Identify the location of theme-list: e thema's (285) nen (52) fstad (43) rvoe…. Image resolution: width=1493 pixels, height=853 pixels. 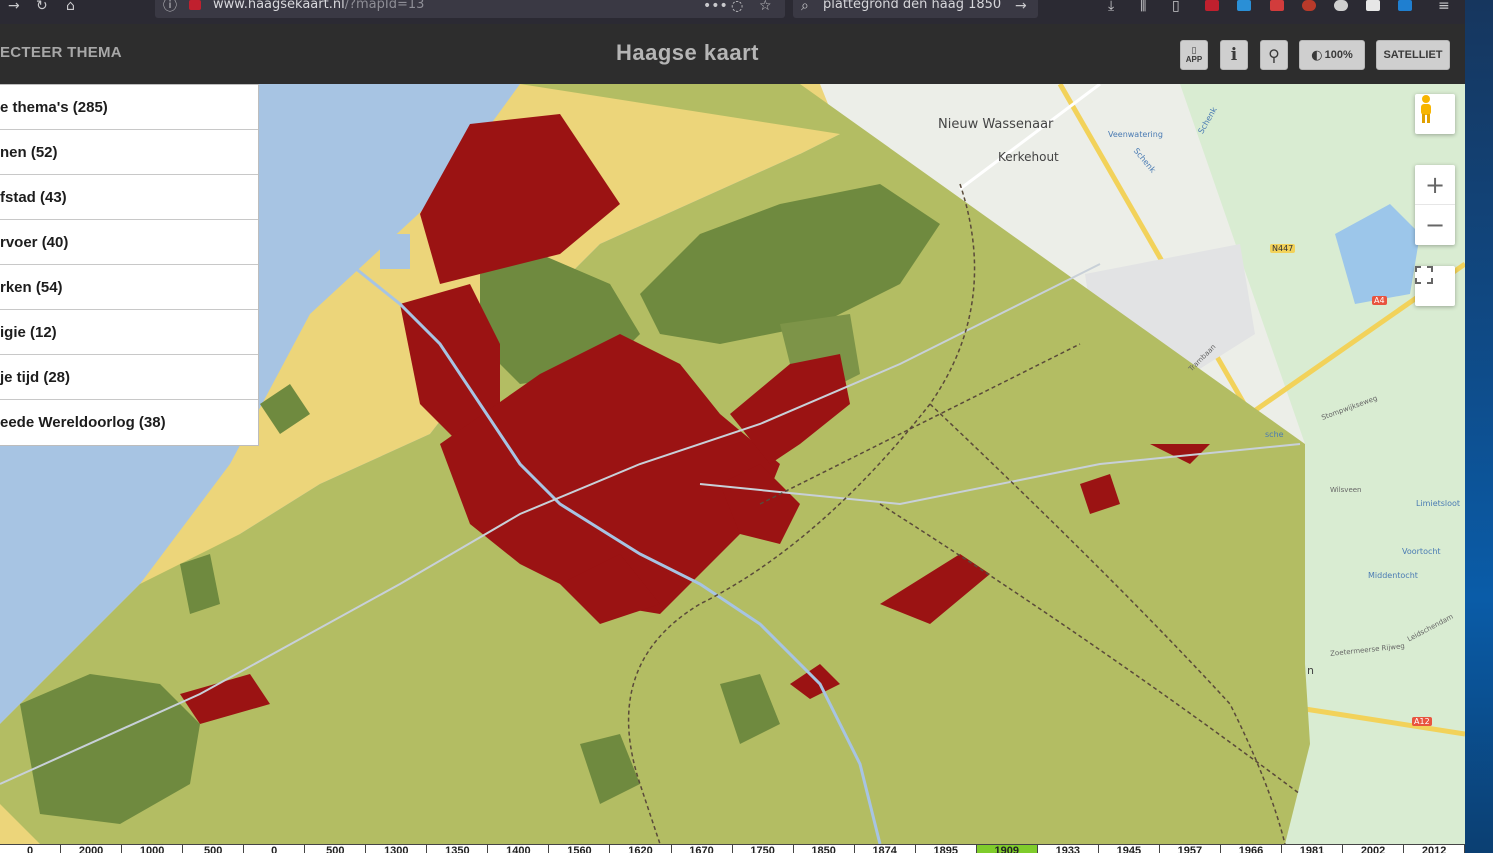
(129, 265).